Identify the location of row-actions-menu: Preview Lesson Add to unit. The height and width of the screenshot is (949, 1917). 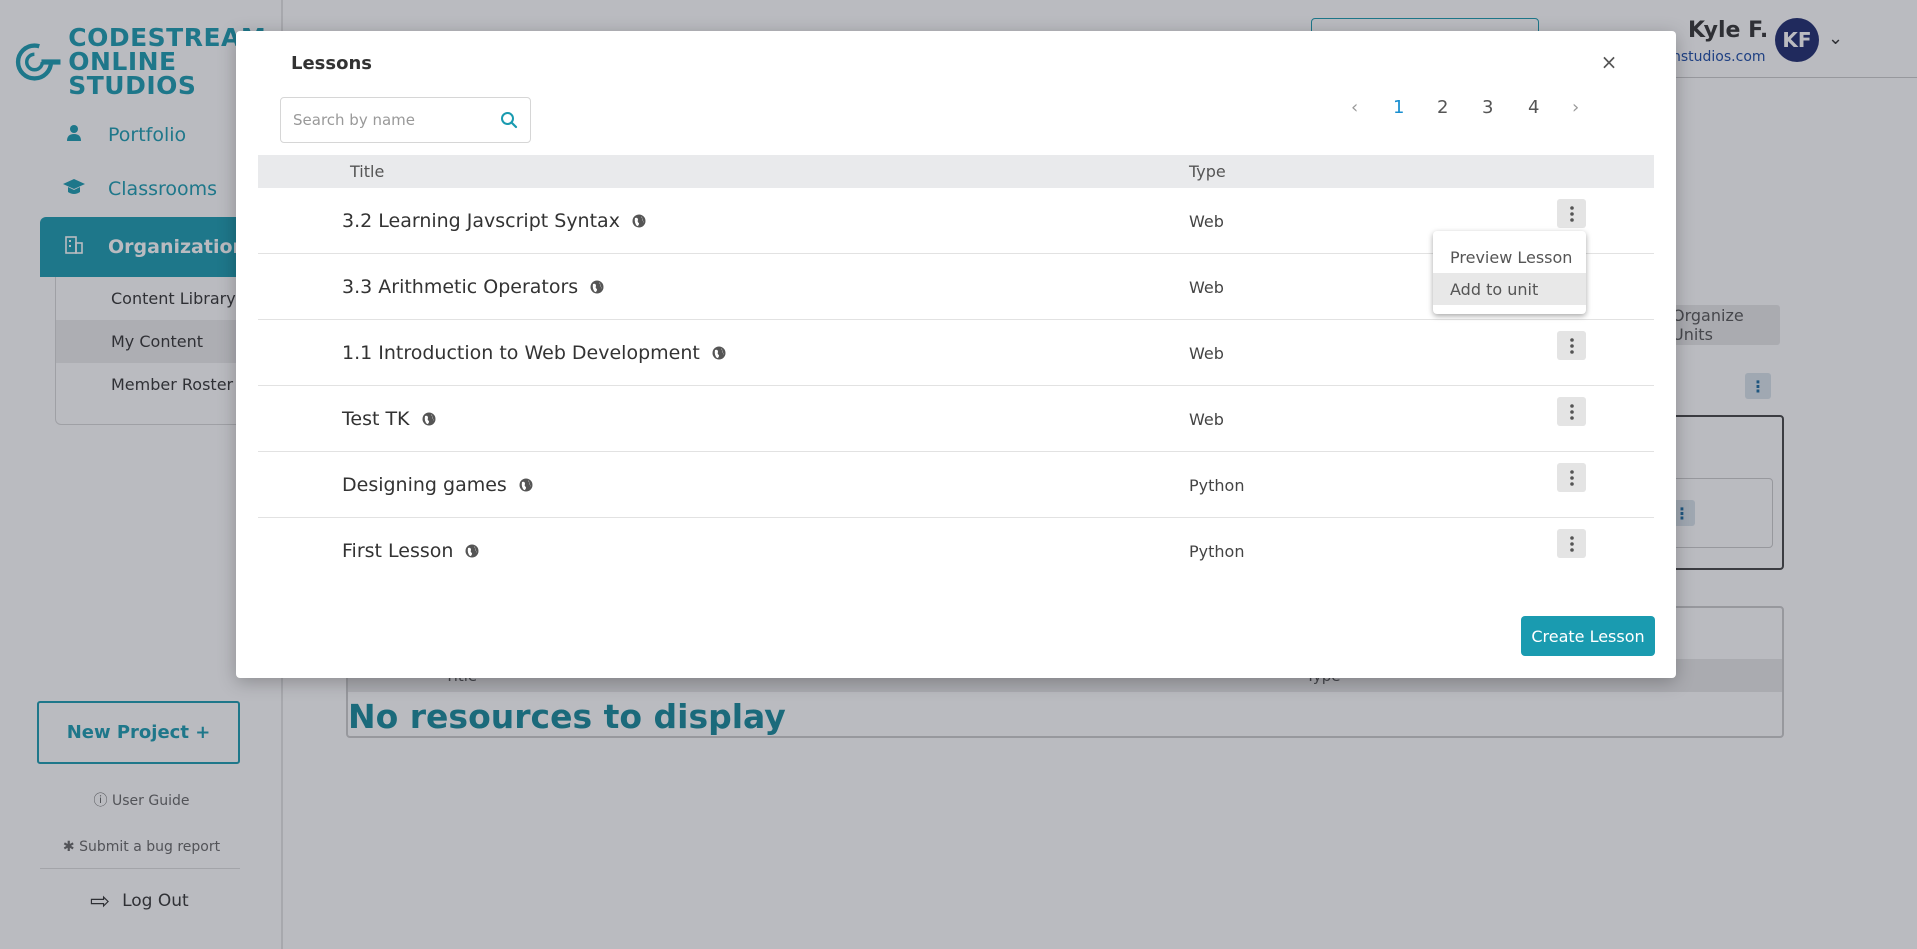
(1509, 272).